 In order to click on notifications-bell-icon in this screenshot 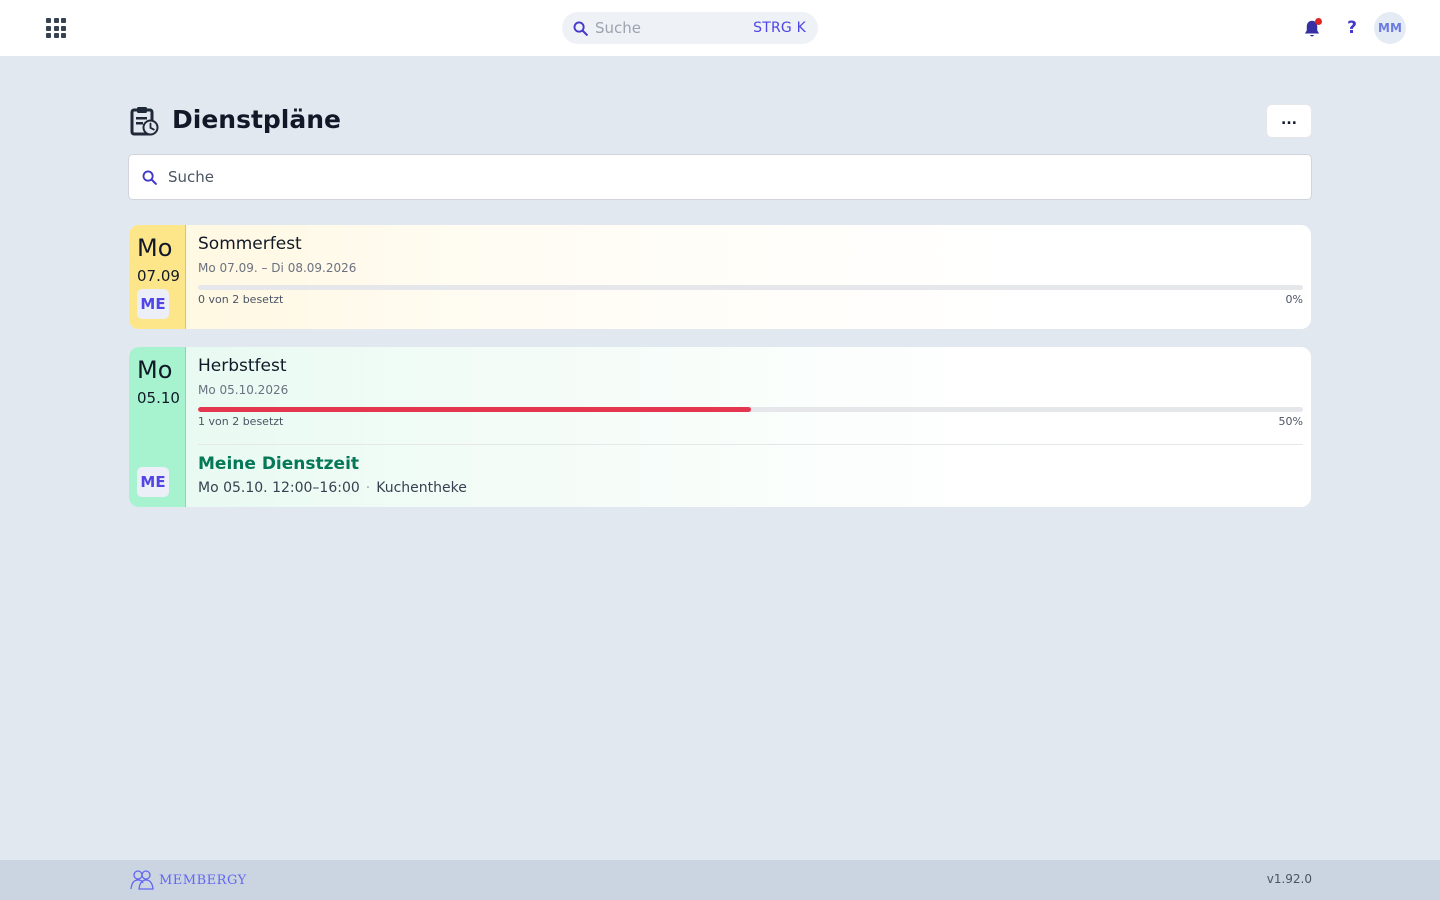, I will do `click(1312, 28)`.